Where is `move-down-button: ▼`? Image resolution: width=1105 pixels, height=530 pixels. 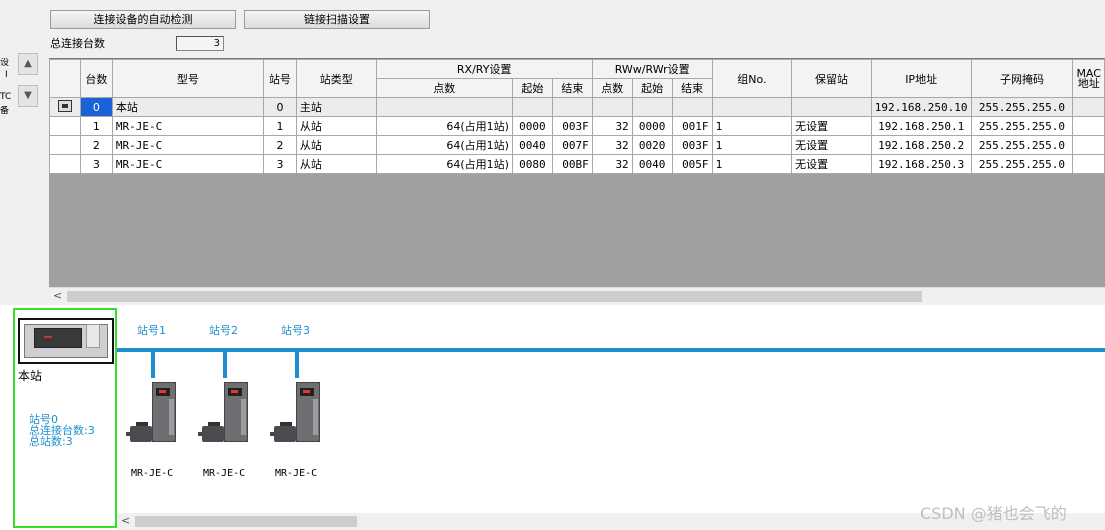
move-down-button: ▼ is located at coordinates (28, 96).